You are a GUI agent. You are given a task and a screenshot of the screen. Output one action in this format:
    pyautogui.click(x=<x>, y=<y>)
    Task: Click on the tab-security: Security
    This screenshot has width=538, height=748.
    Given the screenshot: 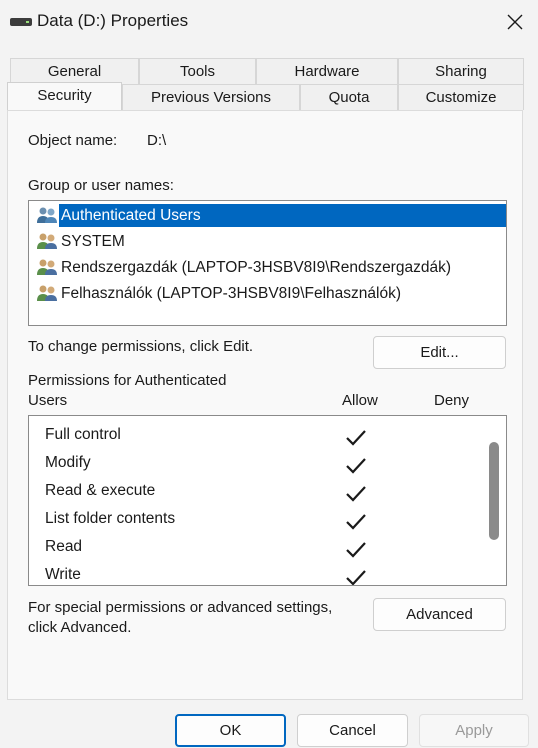 What is the action you would take?
    pyautogui.click(x=64, y=96)
    